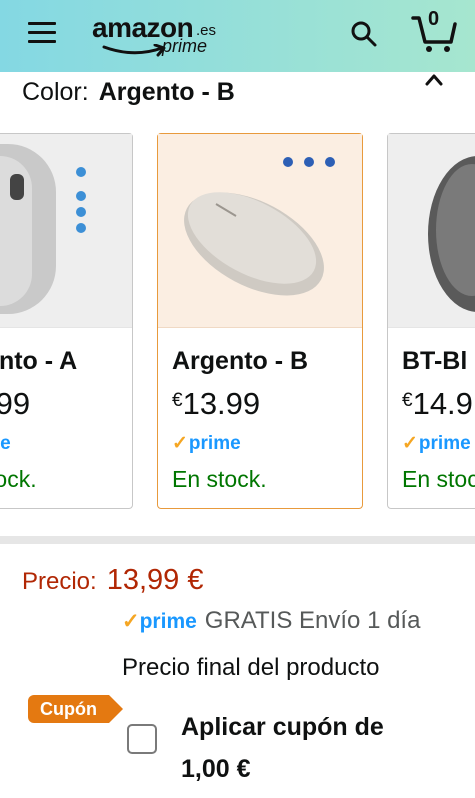 This screenshot has height=798, width=475. I want to click on section-divider, so click(237, 540).